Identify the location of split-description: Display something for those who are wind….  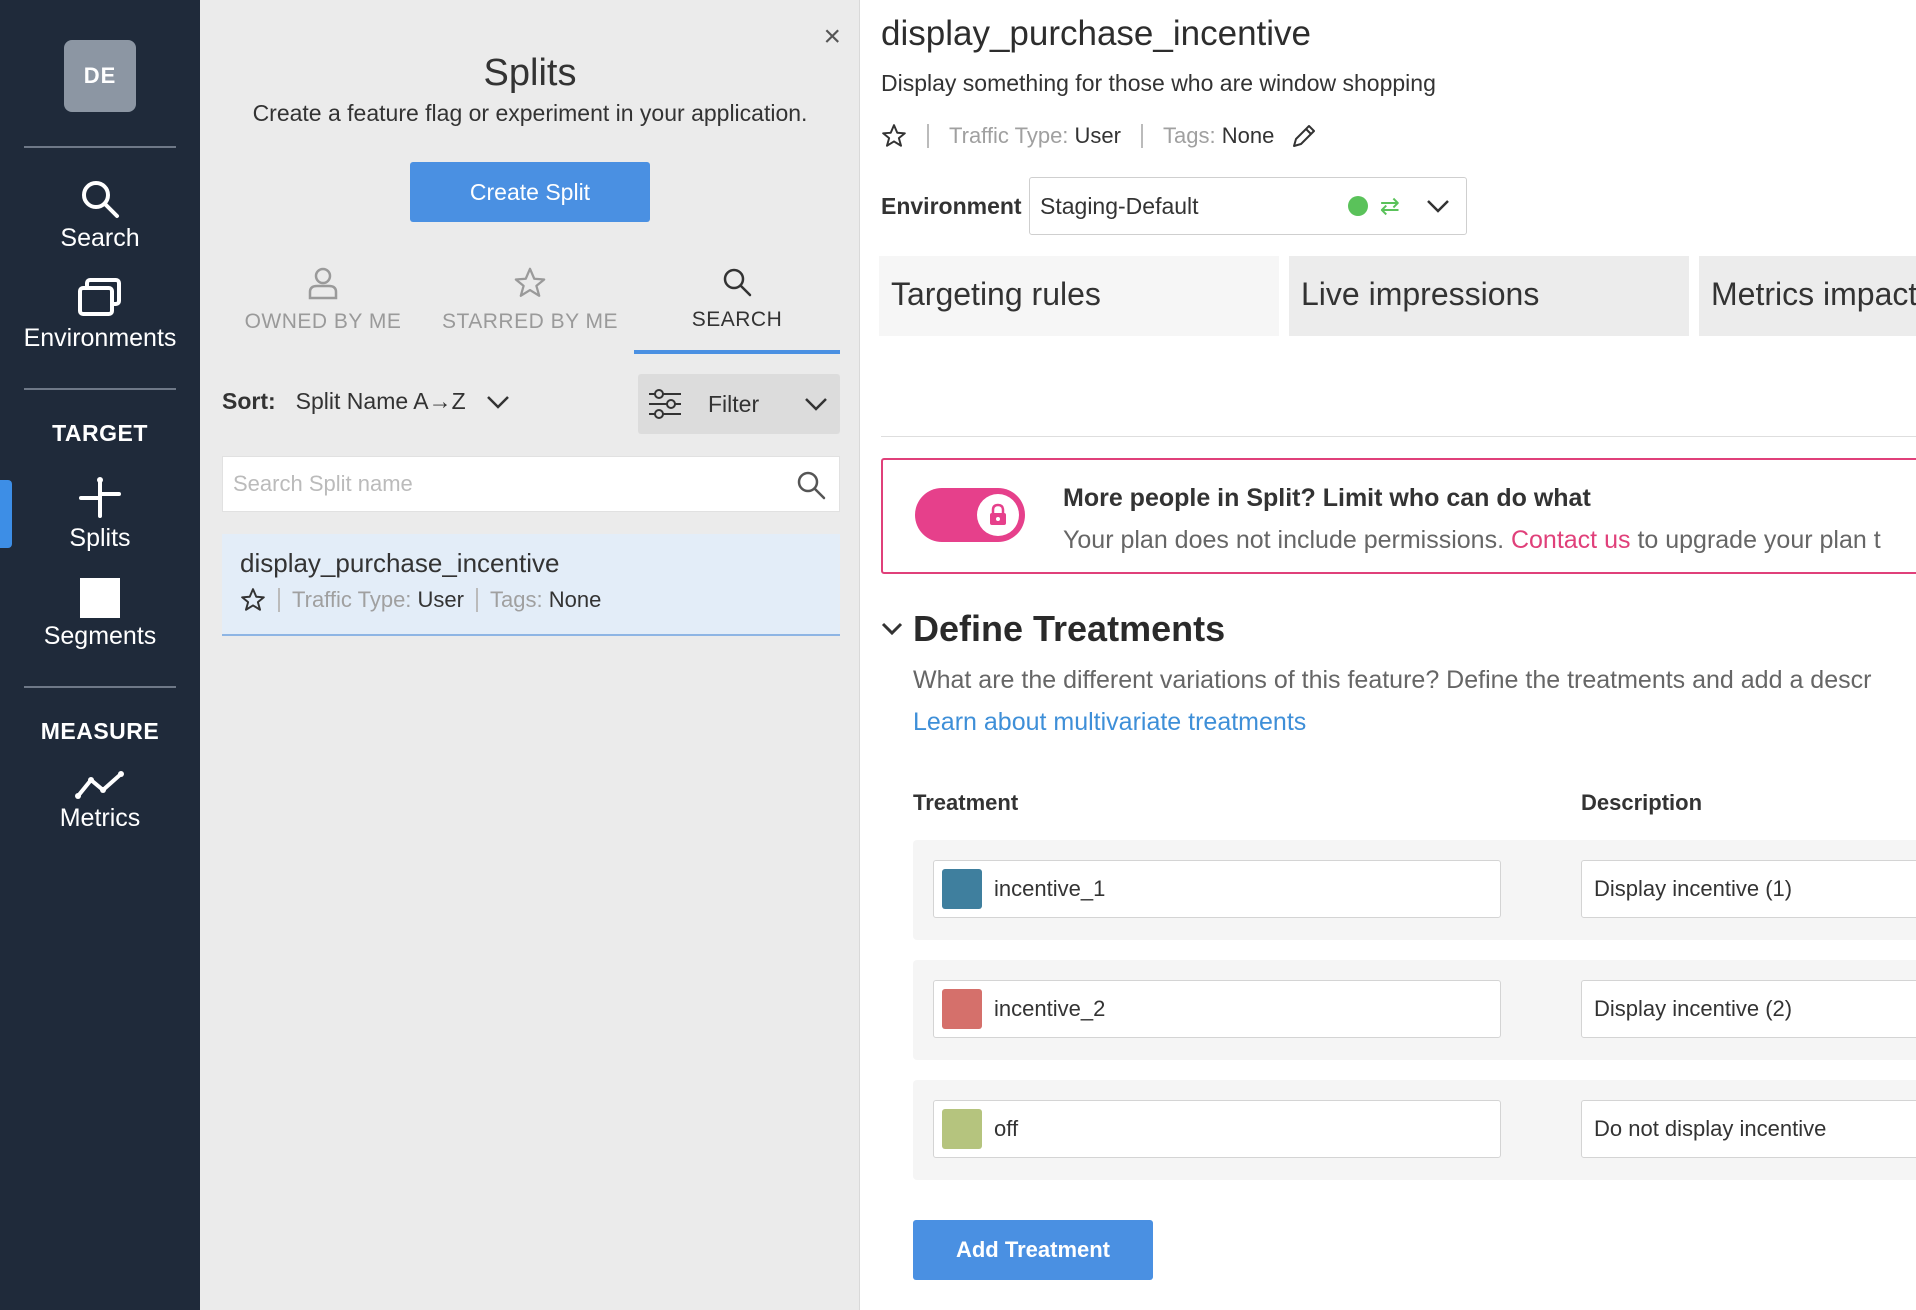
(1158, 83).